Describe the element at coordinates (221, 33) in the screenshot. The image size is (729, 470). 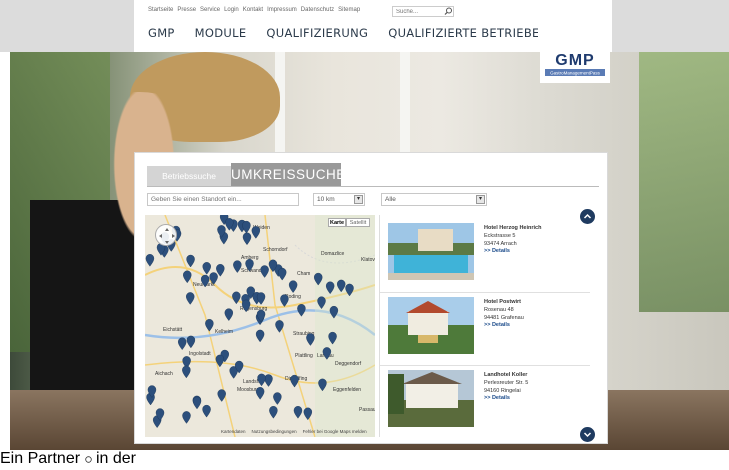
I see `nav-module: MODULE` at that location.